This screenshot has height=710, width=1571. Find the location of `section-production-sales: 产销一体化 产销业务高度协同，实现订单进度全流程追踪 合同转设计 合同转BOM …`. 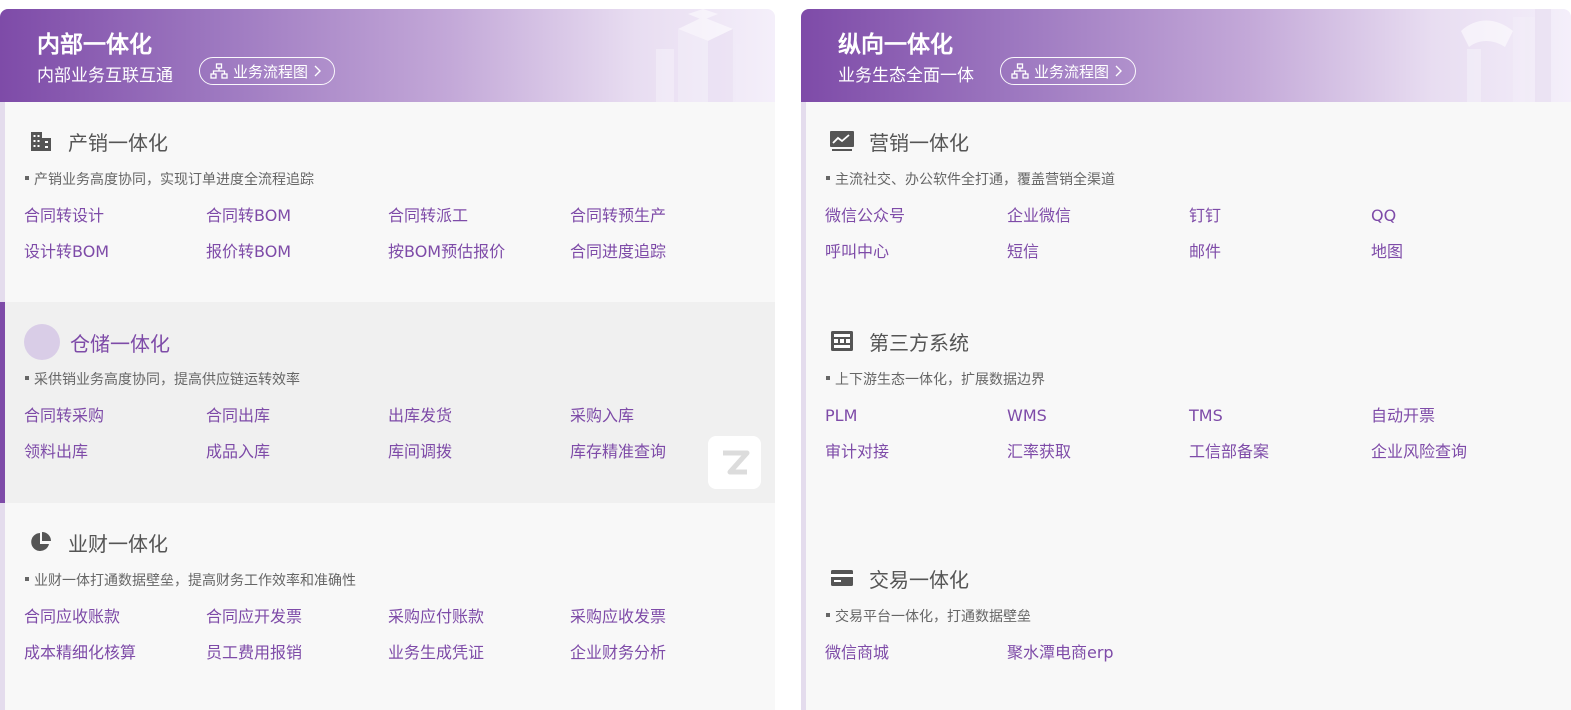

section-production-sales: 产销一体化 产销业务高度协同，实现订单进度全流程追踪 合同转设计 合同转BOM … is located at coordinates (390, 202).